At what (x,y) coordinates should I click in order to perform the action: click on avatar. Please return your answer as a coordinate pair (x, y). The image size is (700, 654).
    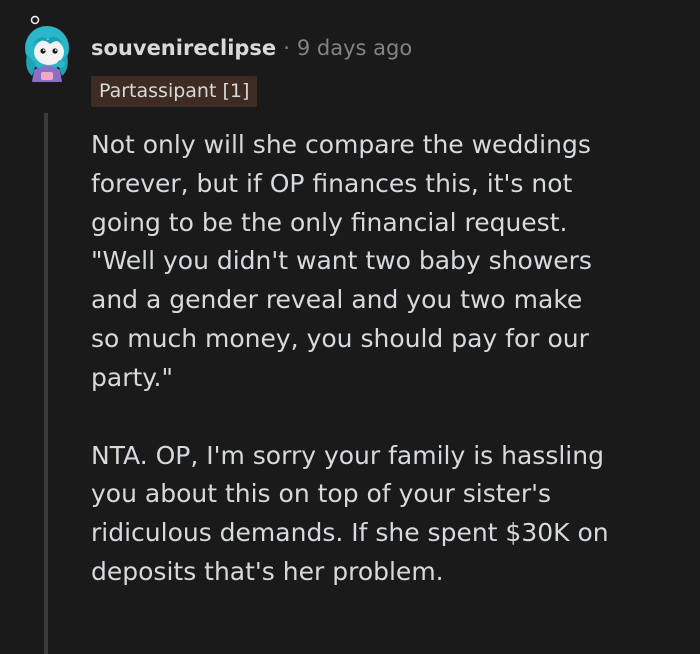
    Looking at the image, I should click on (47, 49).